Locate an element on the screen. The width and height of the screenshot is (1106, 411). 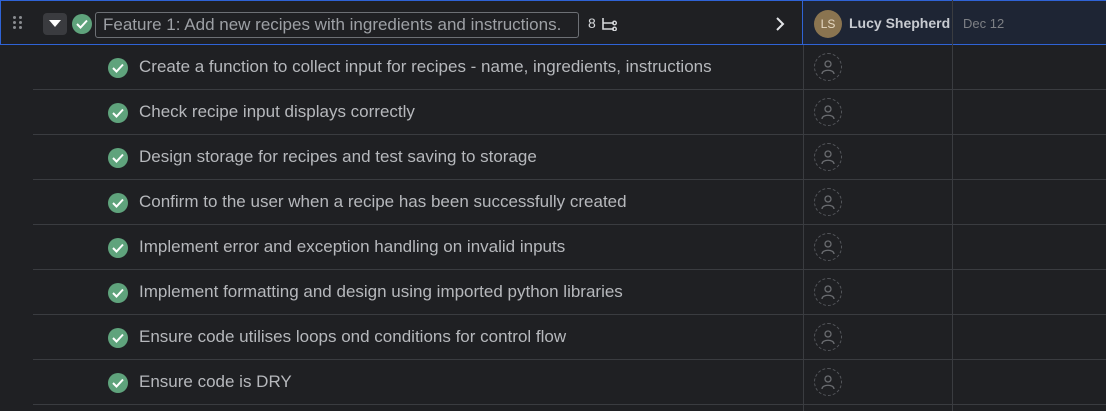
subtask-title: Check recipe input displays correctly is located at coordinates (277, 112).